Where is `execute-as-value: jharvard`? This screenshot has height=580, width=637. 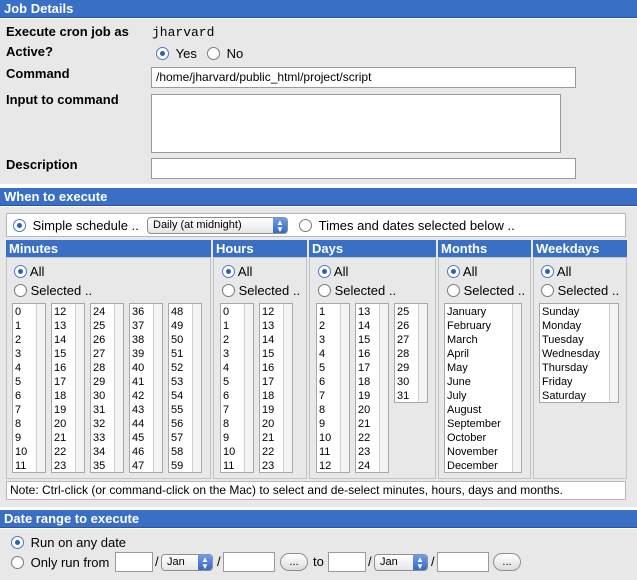 execute-as-value: jharvard is located at coordinates (183, 32).